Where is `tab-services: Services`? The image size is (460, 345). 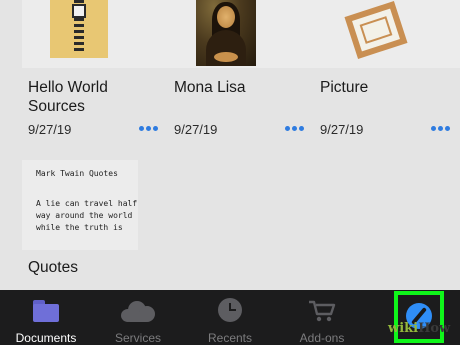 tab-services: Services is located at coordinates (138, 317).